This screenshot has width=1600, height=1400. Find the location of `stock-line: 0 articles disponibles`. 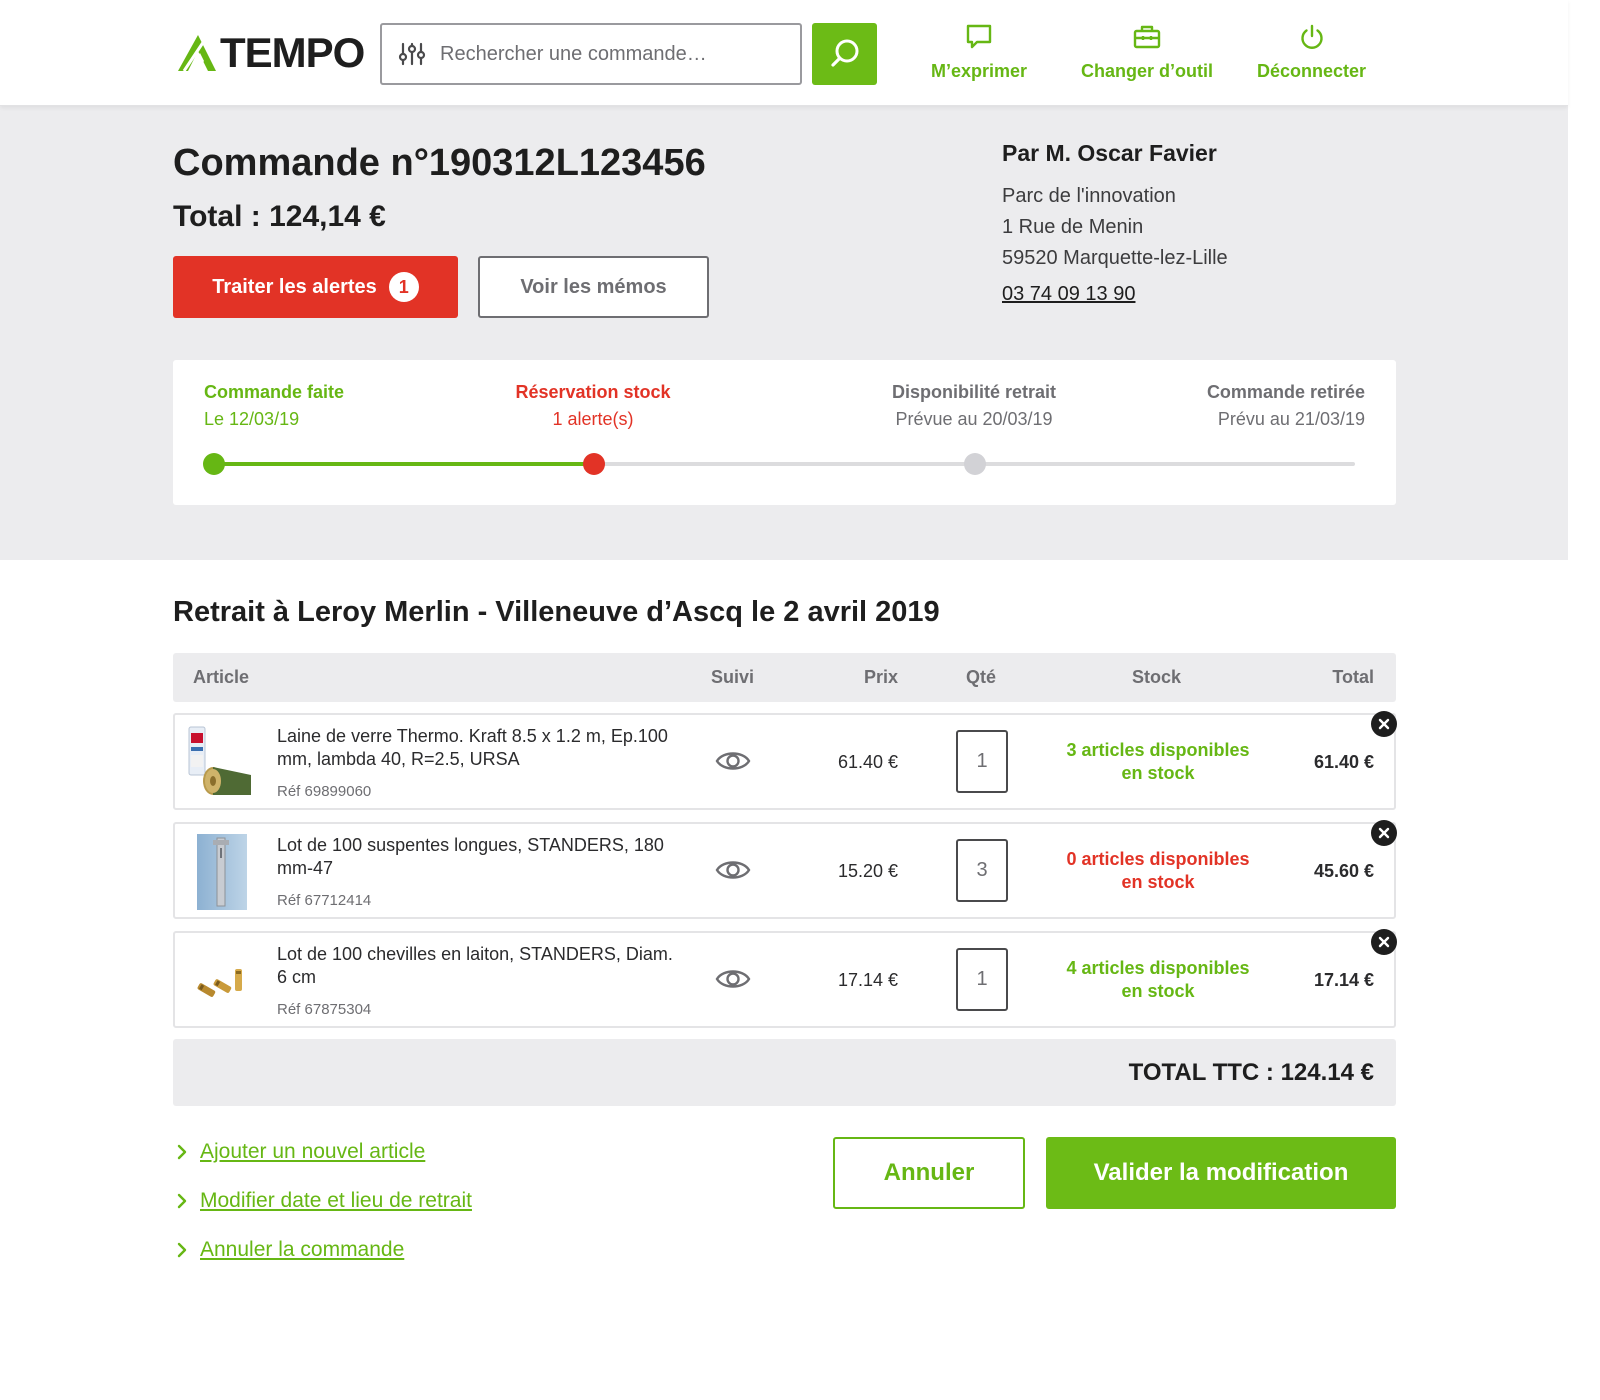

stock-line: 0 articles disponibles is located at coordinates (1158, 859).